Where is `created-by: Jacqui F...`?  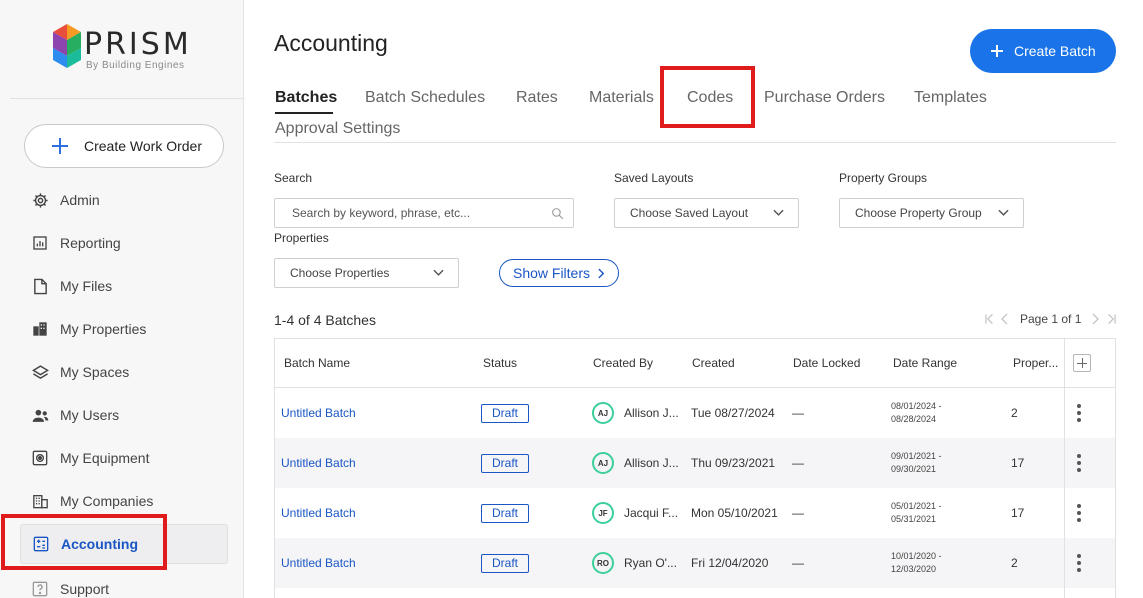
created-by: Jacqui F... is located at coordinates (651, 513).